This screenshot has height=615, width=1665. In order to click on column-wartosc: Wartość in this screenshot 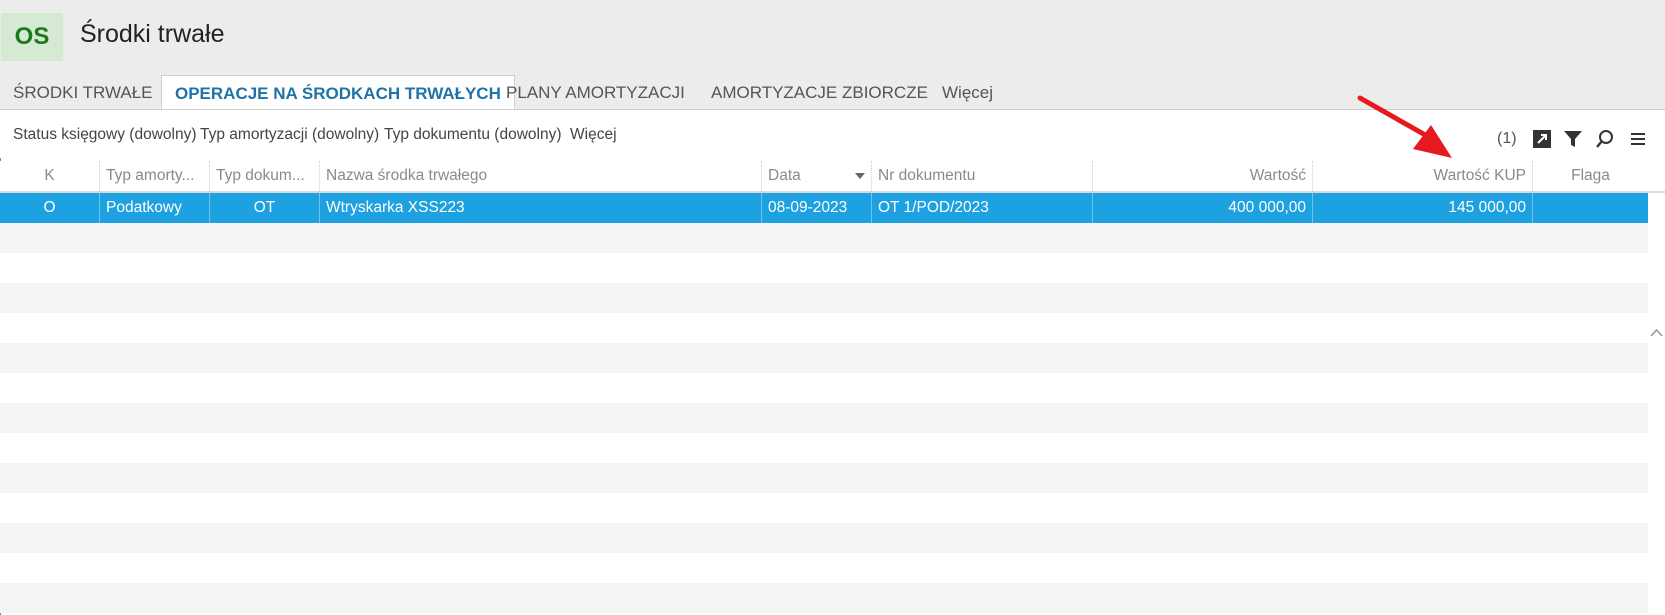, I will do `click(1202, 176)`.